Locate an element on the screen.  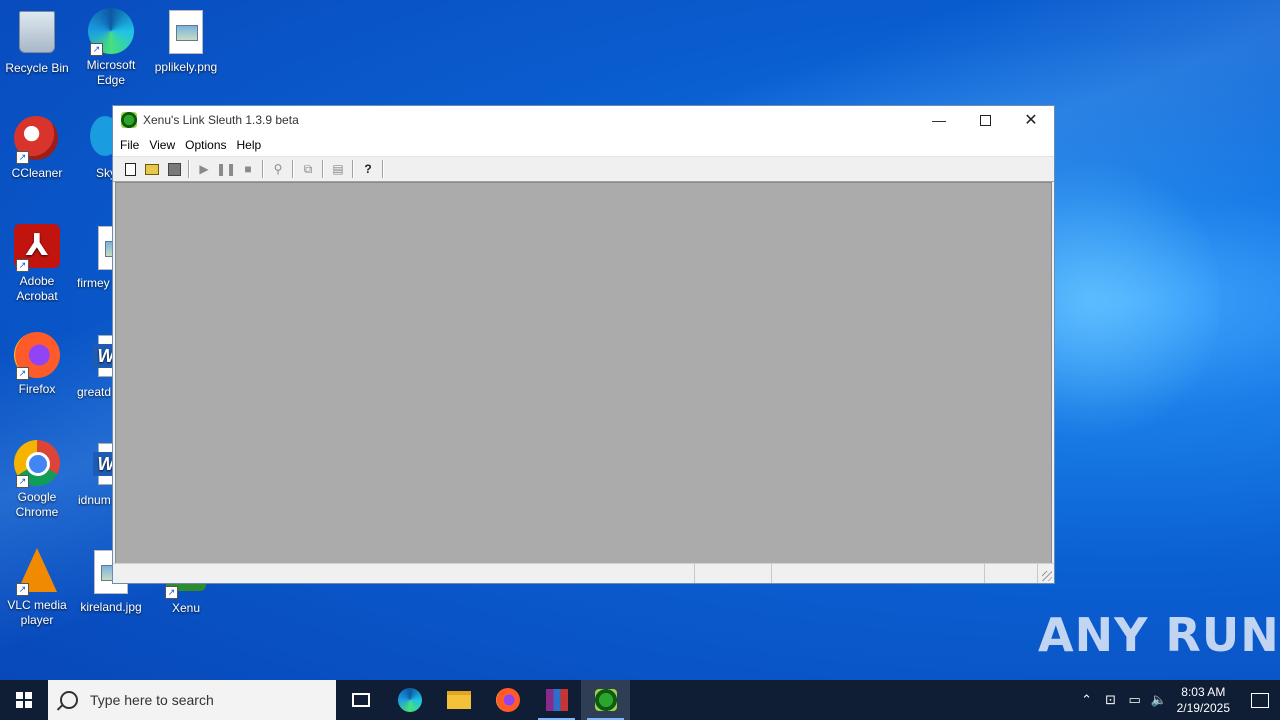
desktop-icon-label: pplikely.png is located at coordinates (186, 67).